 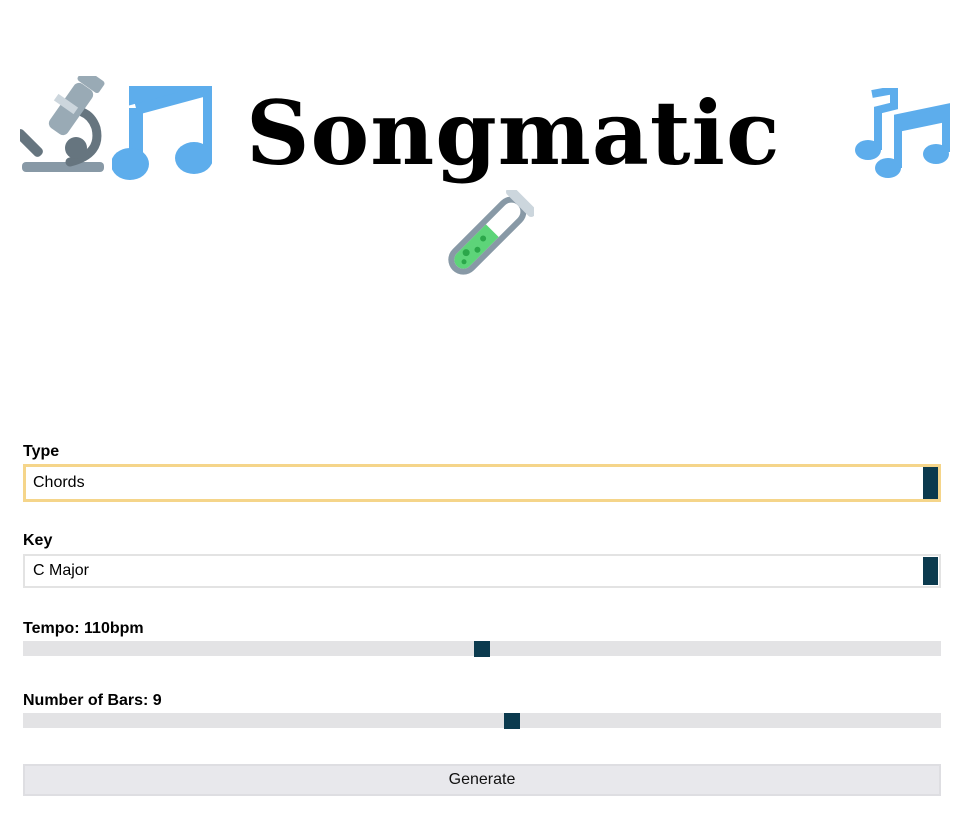 What do you see at coordinates (482, 721) in the screenshot?
I see `bars-slider` at bounding box center [482, 721].